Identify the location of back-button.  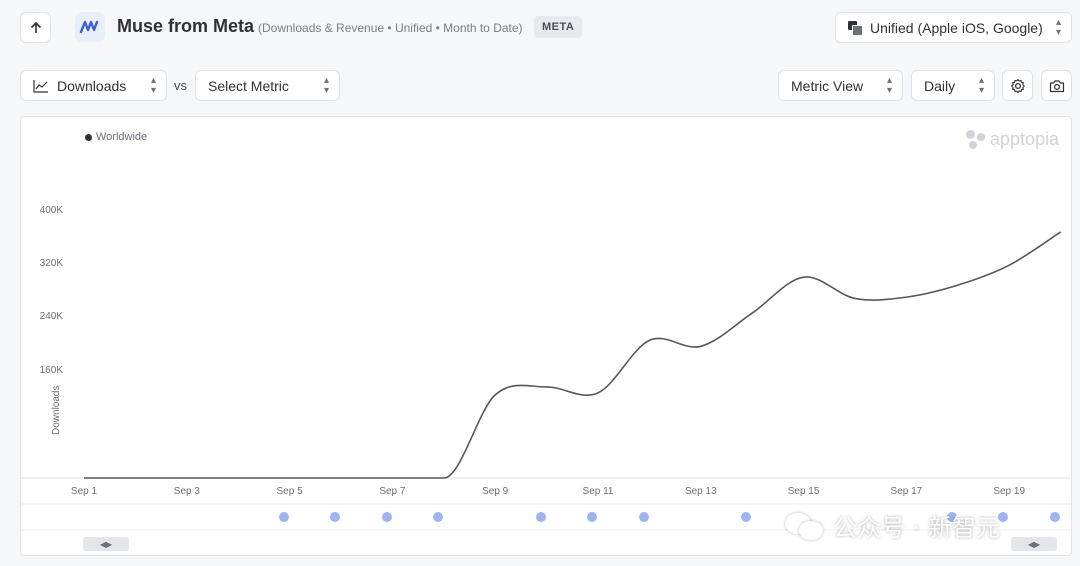
(35, 27).